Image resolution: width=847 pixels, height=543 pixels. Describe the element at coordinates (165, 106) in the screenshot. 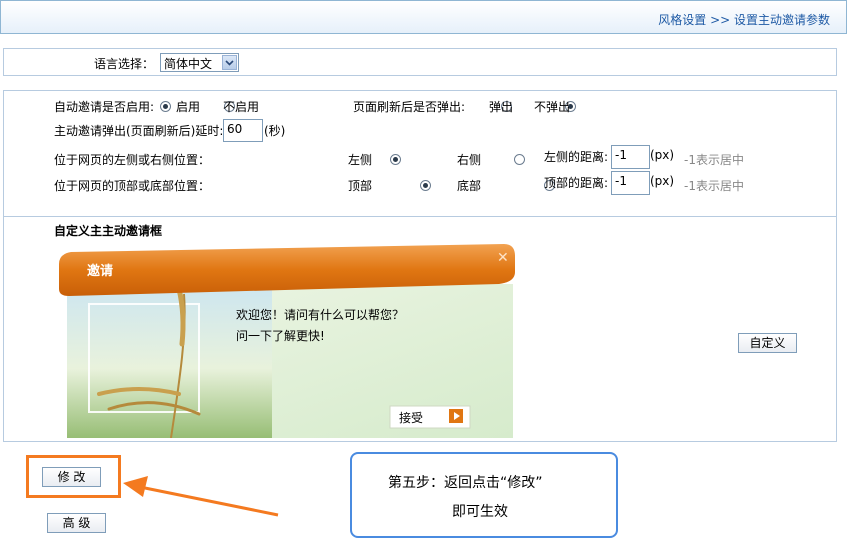

I see `auto-invite-enable-radio` at that location.